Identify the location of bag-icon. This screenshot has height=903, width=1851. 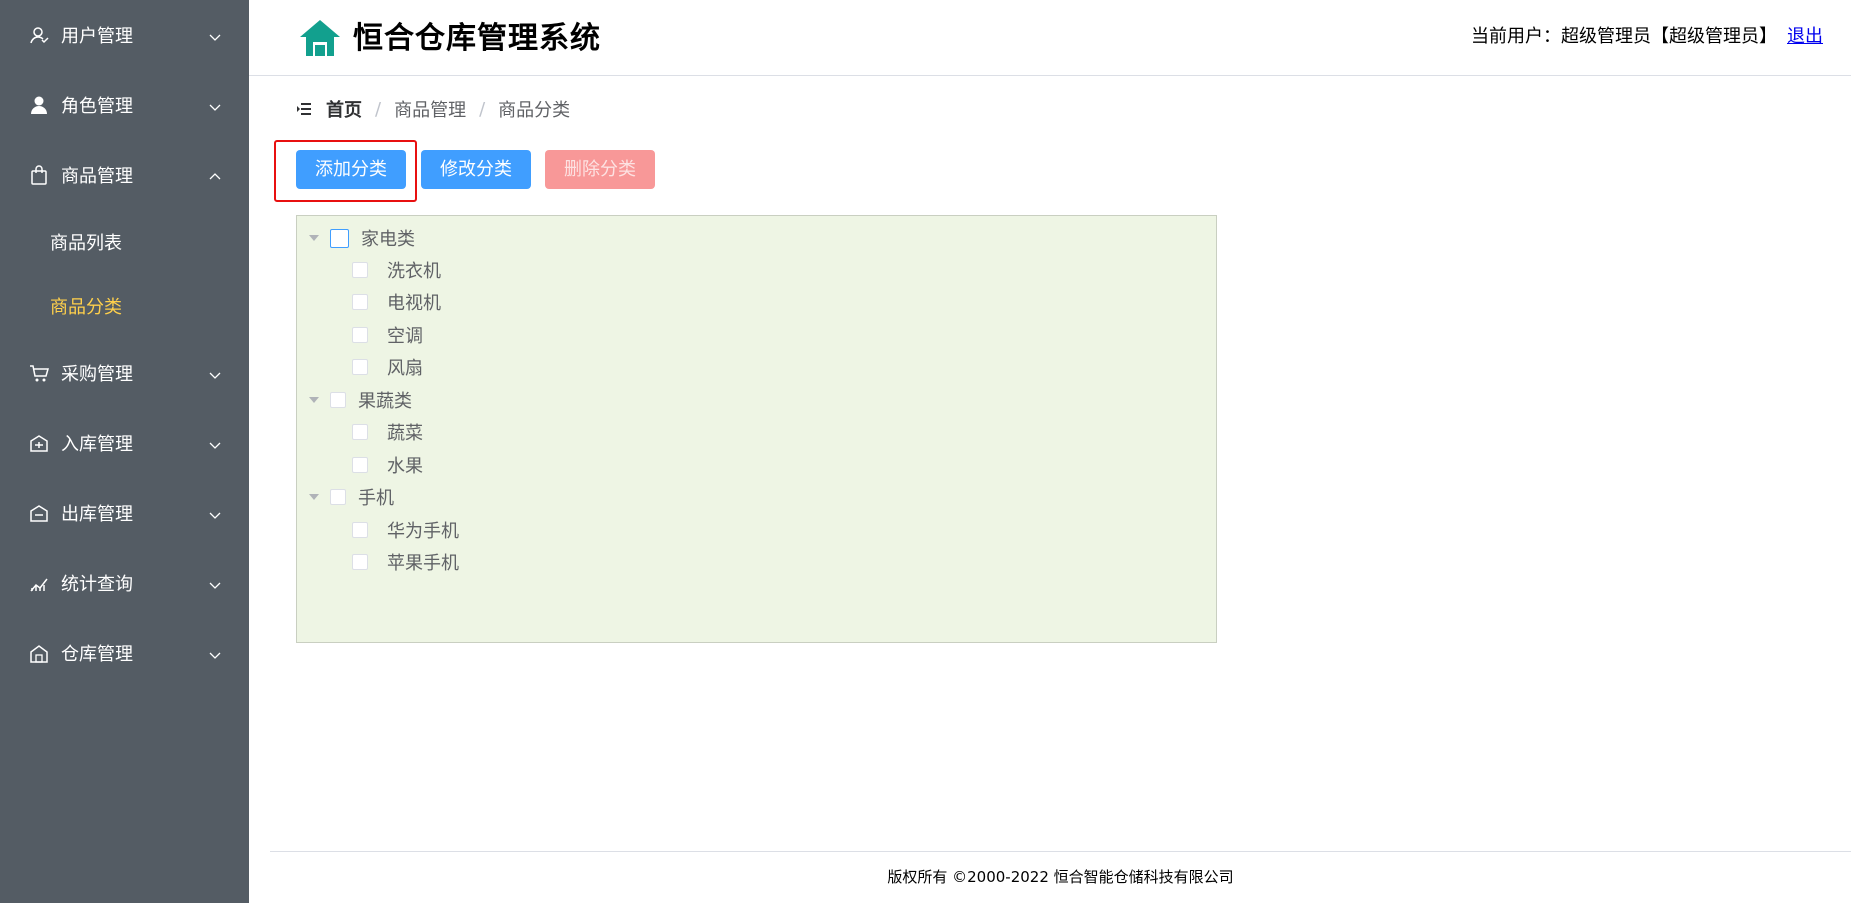
(39, 175).